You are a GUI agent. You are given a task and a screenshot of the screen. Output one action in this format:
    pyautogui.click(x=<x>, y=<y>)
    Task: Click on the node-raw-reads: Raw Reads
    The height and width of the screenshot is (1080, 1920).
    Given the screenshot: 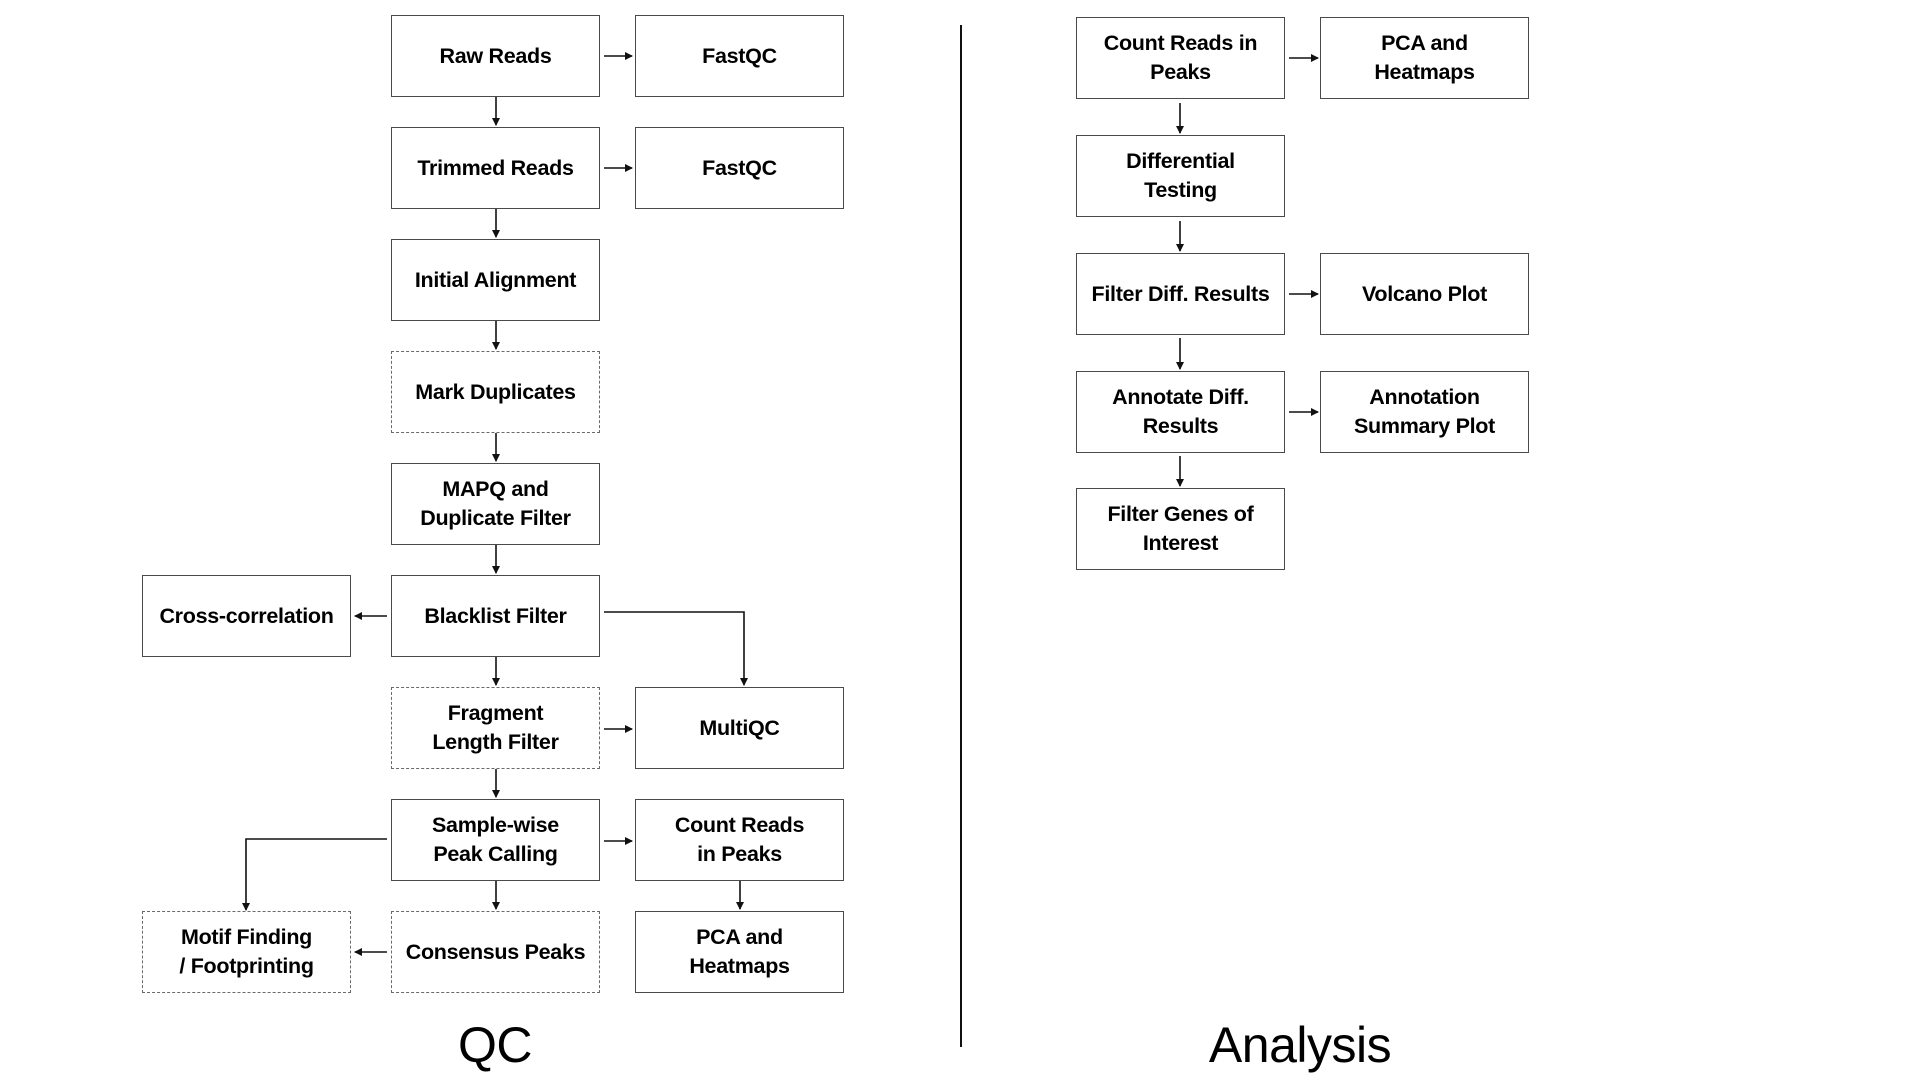 What is the action you would take?
    pyautogui.click(x=495, y=56)
    